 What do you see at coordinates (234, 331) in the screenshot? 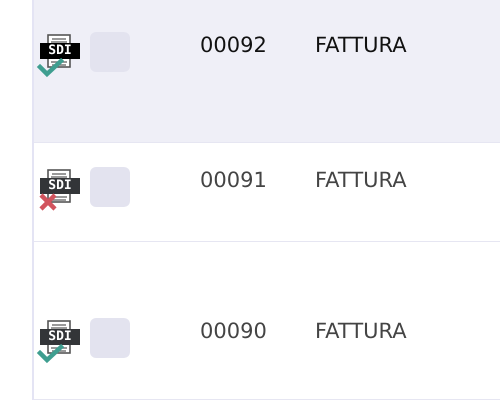
I see `invoice-number: 00090` at bounding box center [234, 331].